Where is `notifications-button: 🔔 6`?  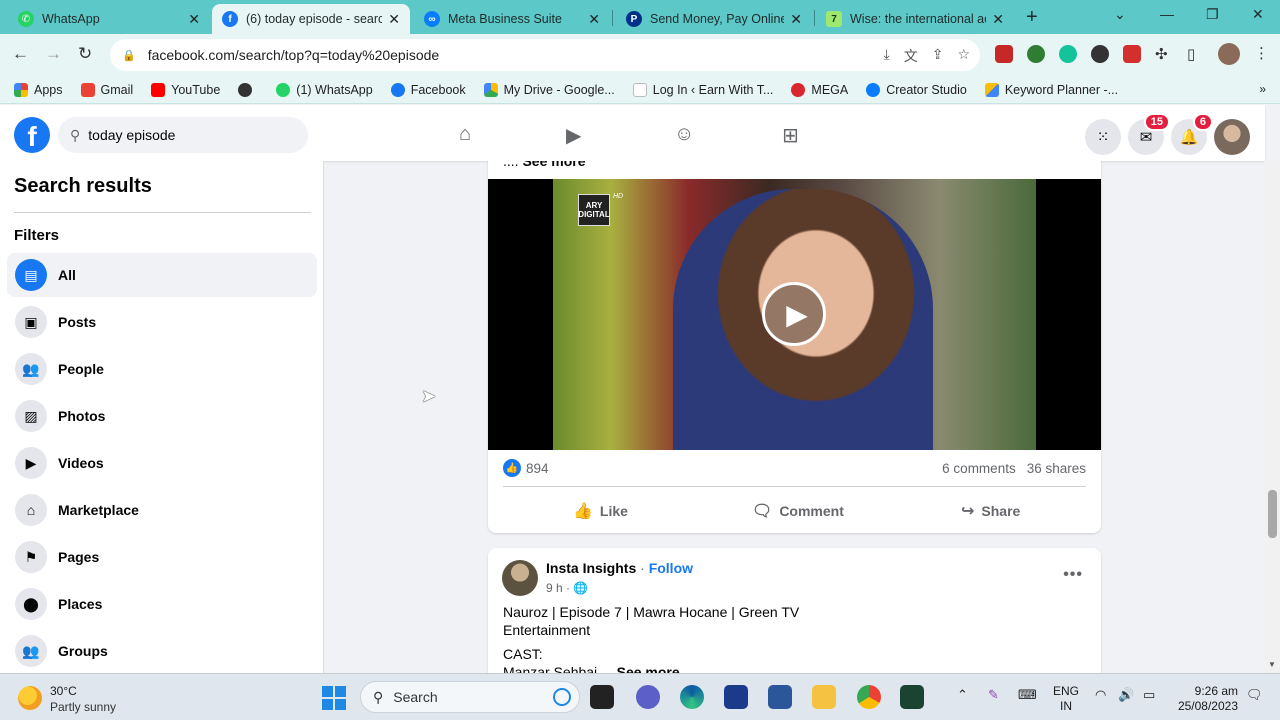
notifications-button: 🔔 6 is located at coordinates (1192, 134).